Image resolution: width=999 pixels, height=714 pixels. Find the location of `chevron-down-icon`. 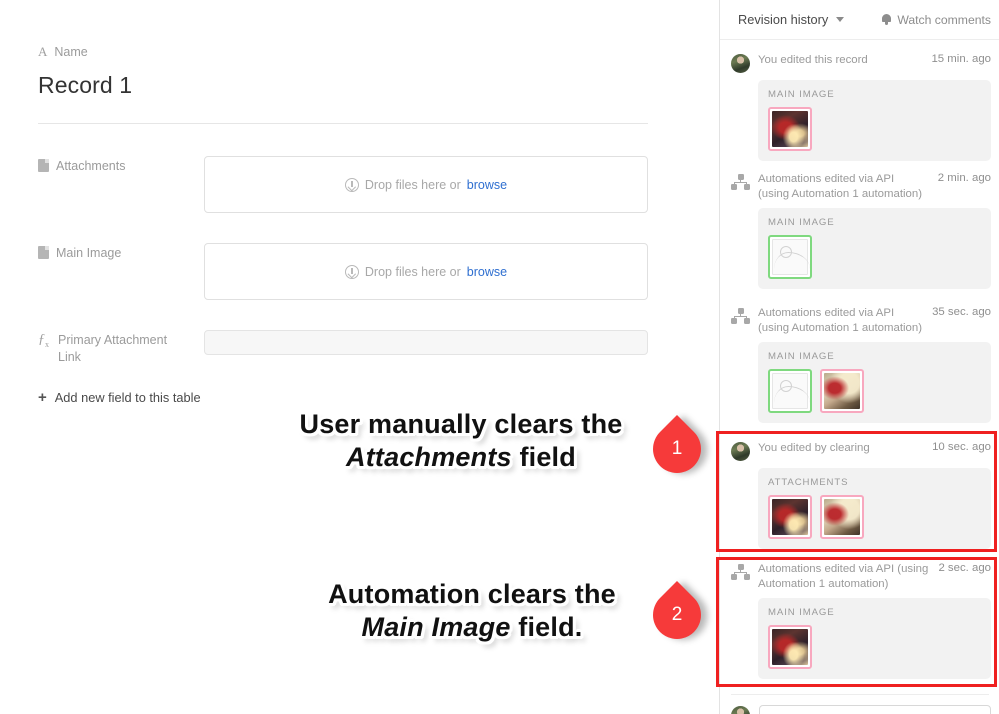

chevron-down-icon is located at coordinates (840, 19).